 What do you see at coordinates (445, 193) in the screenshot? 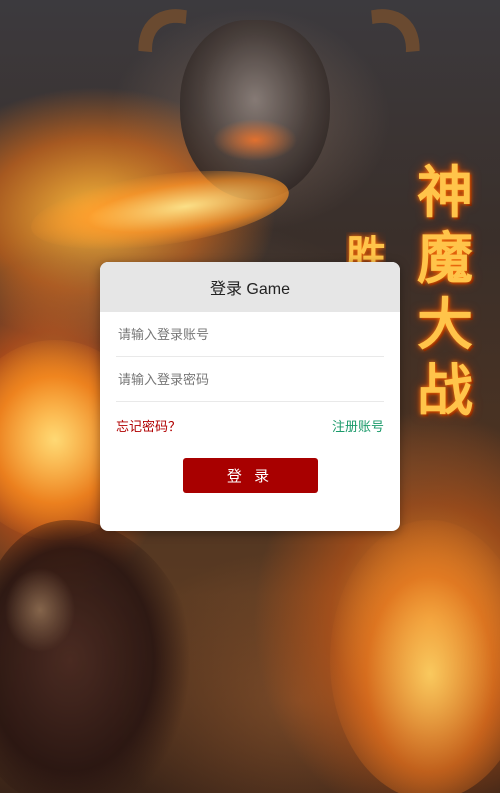
I see `game-title-char: 神` at bounding box center [445, 193].